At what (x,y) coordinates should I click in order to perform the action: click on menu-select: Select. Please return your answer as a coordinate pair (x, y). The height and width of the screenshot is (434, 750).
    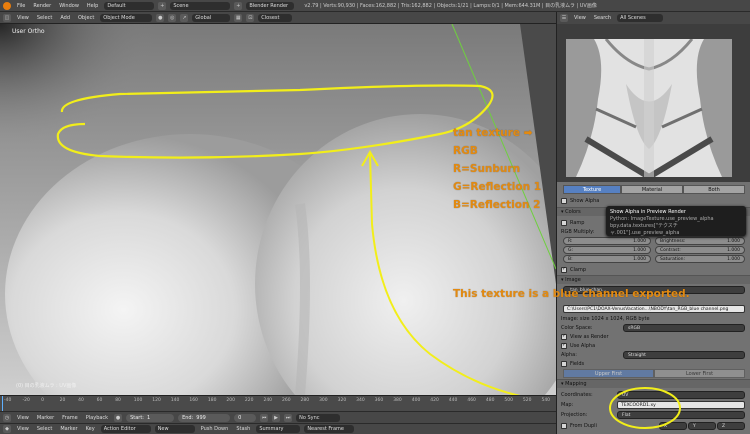
    Looking at the image, I should click on (44, 18).